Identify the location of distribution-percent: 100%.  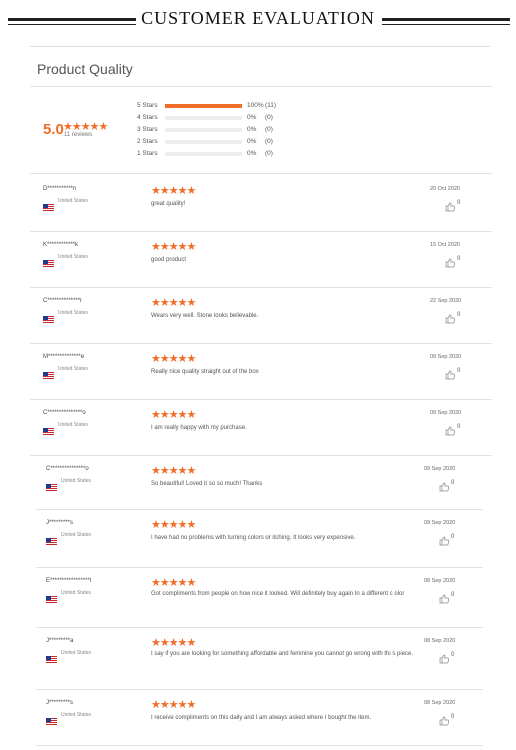
(255, 105).